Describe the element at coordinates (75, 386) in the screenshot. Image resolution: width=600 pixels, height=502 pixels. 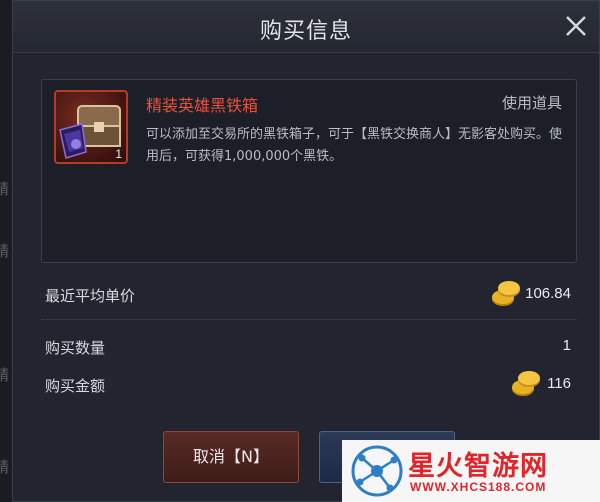
I see `total-amount-label: 购买金额` at that location.